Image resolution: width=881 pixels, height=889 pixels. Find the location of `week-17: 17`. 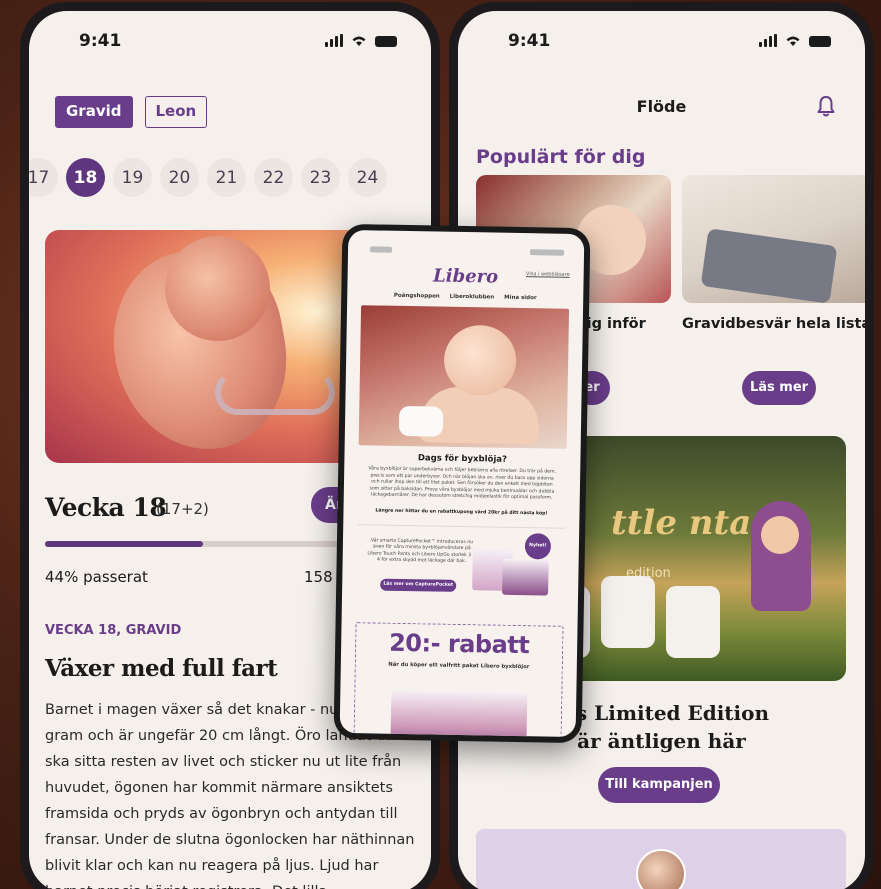

week-17: 17 is located at coordinates (43, 177).